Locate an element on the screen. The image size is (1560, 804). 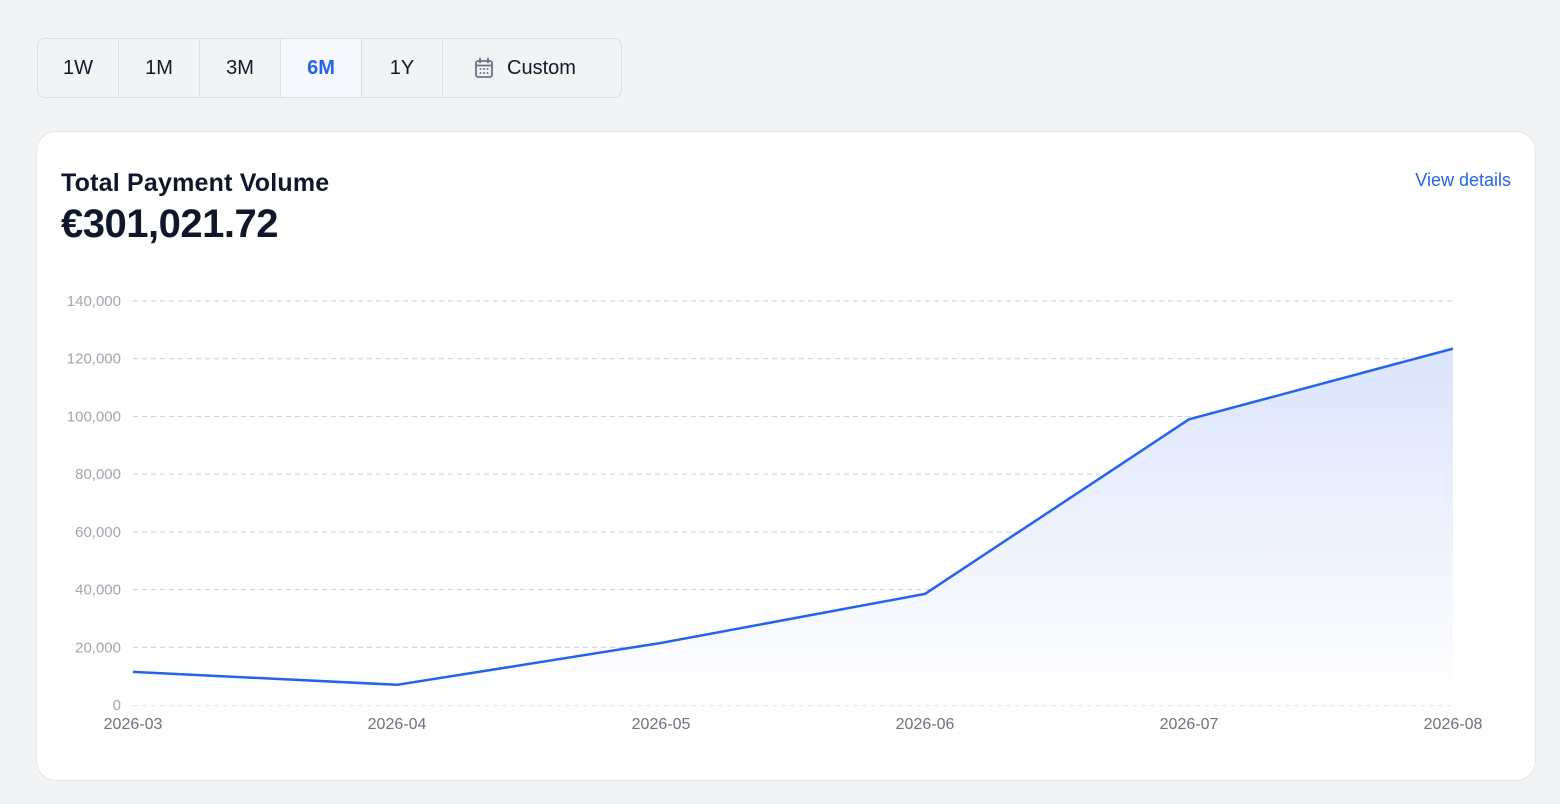
range-1w-button: 1W is located at coordinates (78, 68).